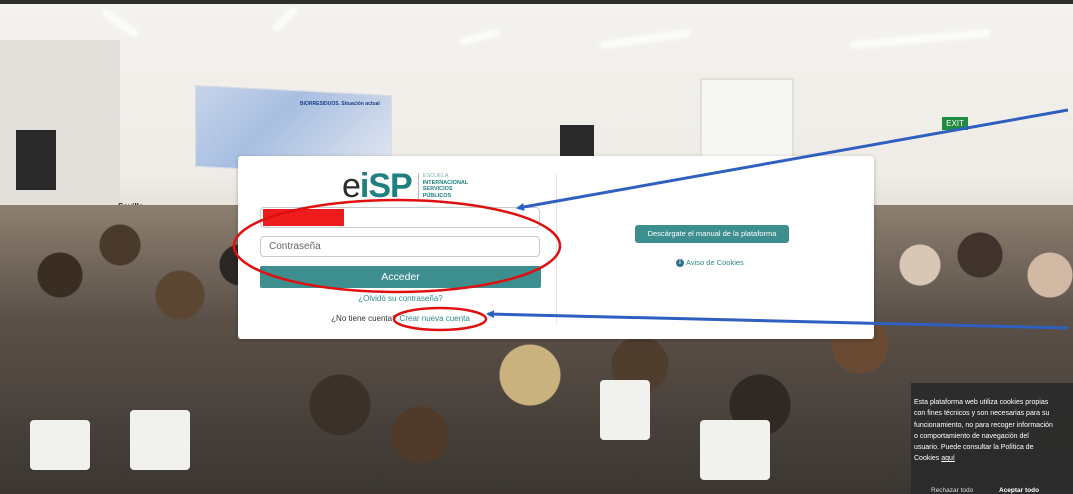 The height and width of the screenshot is (494, 1073). Describe the element at coordinates (948, 458) in the screenshot. I see `cookie-policy-link: aquí` at that location.